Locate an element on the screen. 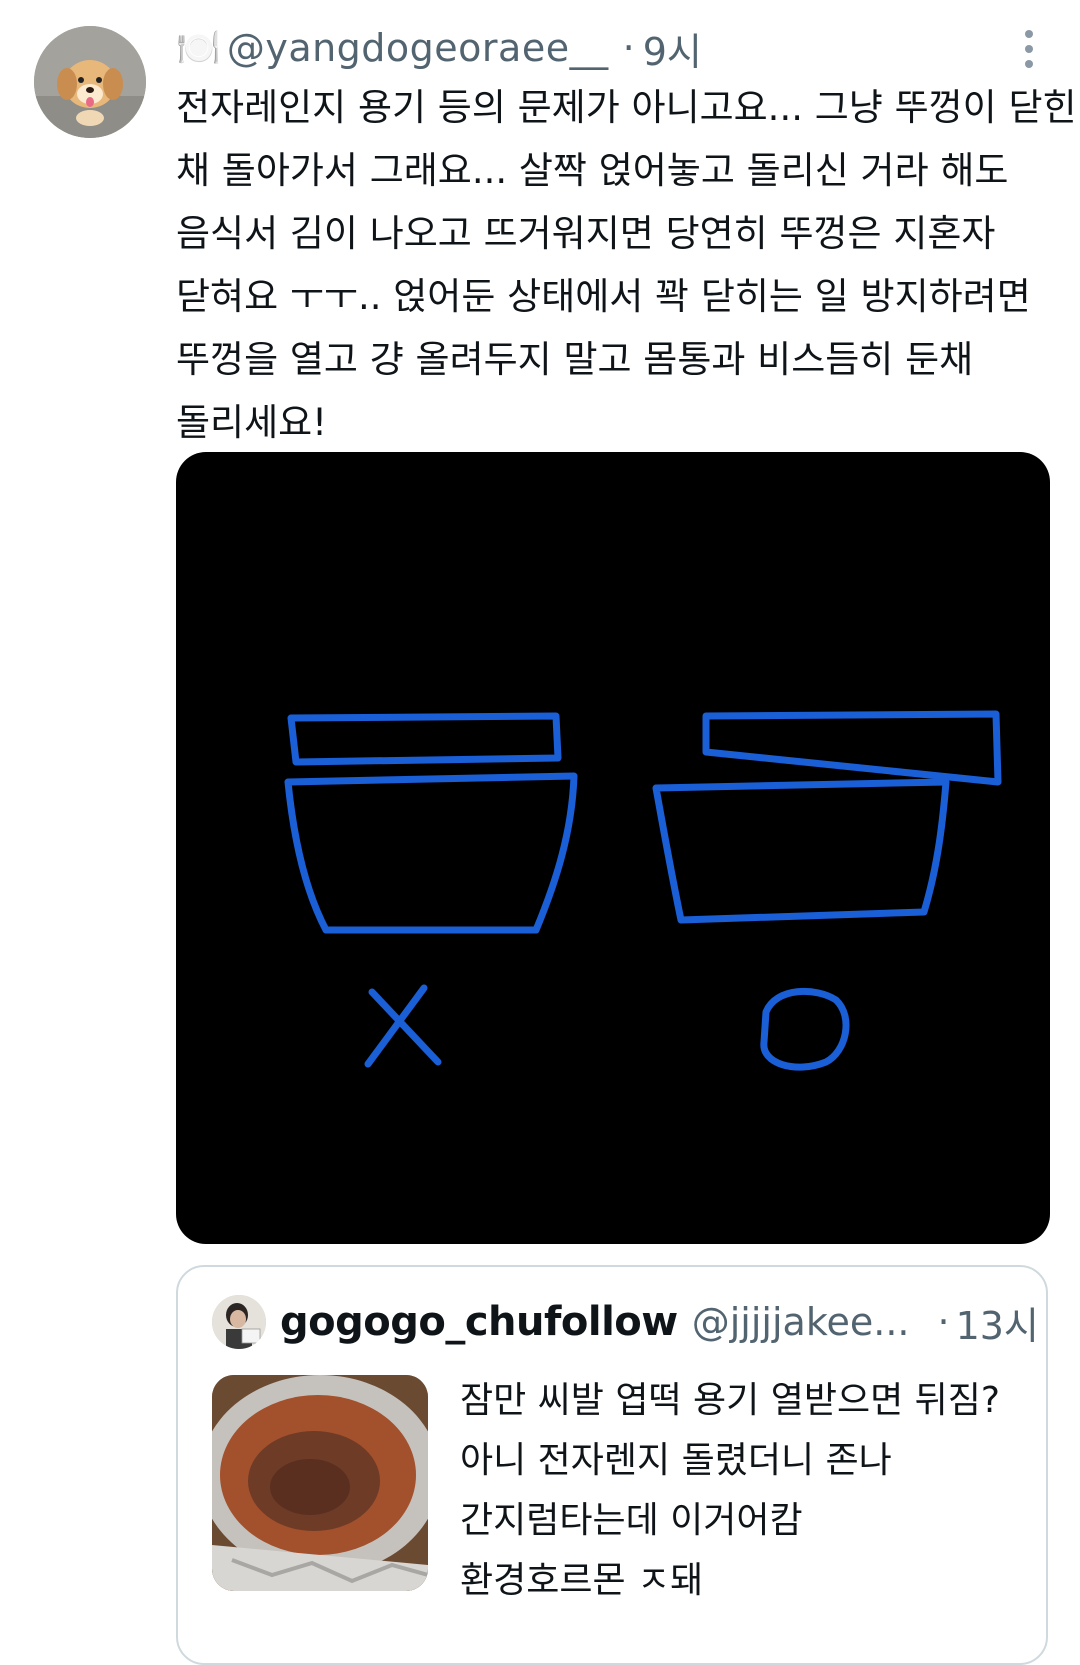  quoted-text-line: 아니 전자렌지 돌렸더니 존나 is located at coordinates (676, 1460).